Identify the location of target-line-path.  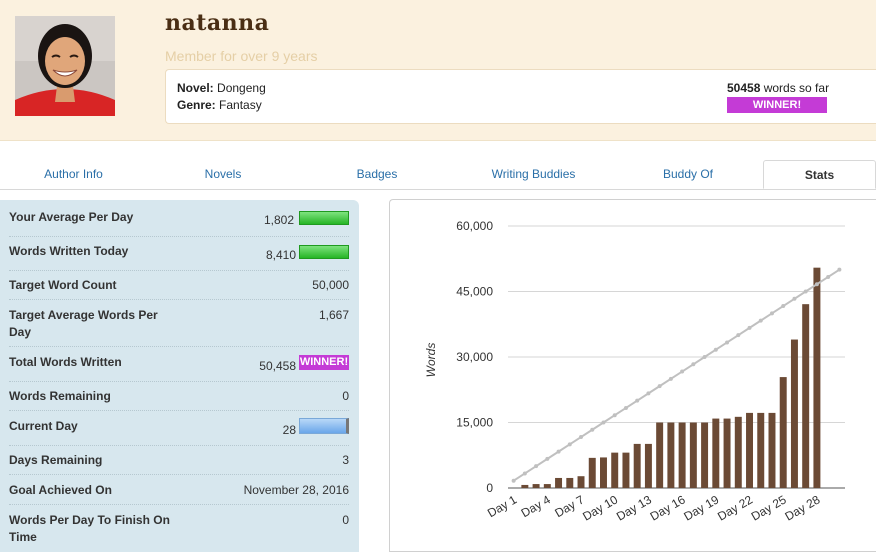
(676, 375).